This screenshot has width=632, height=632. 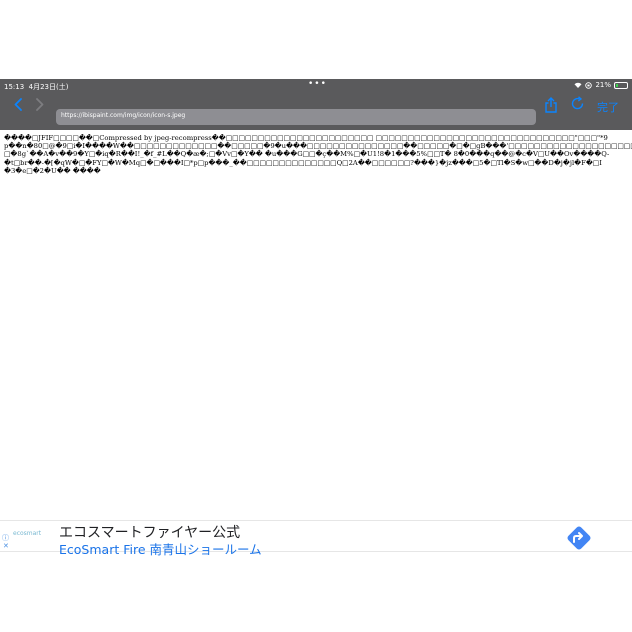 I want to click on chevron-right-icon, so click(x=40, y=104).